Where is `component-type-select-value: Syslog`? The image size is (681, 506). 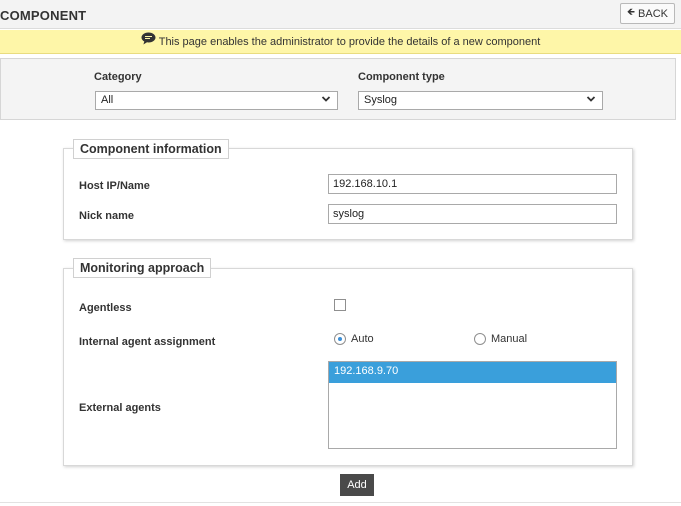
component-type-select-value: Syslog is located at coordinates (381, 100).